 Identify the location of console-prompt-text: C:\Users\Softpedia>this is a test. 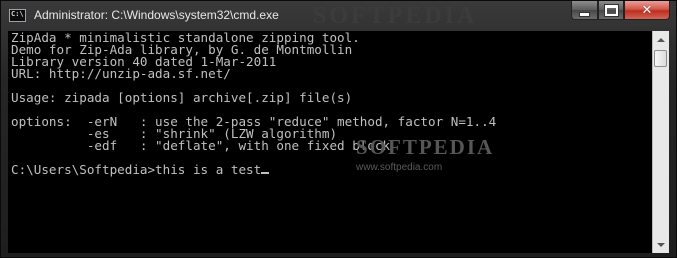
(136, 169).